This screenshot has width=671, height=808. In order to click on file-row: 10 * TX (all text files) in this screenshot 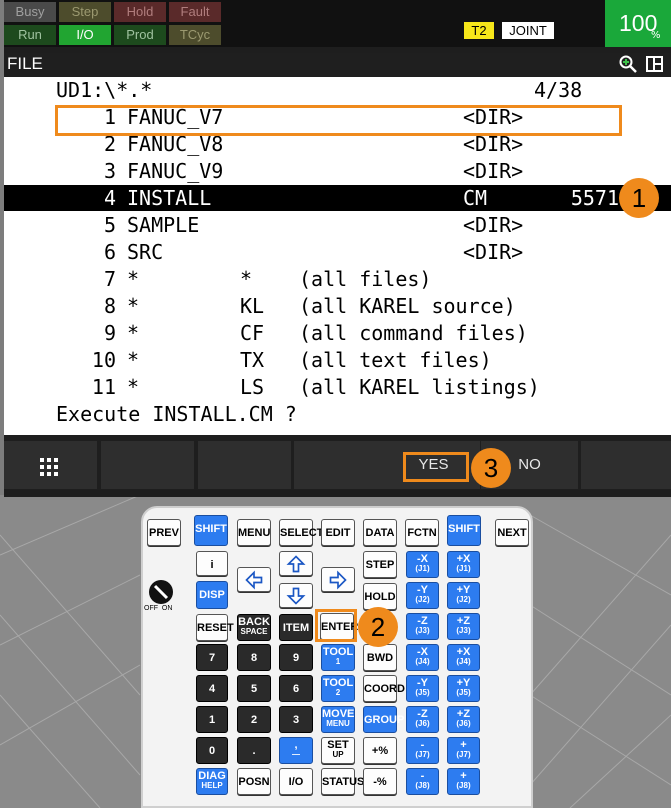, I will do `click(337, 360)`.